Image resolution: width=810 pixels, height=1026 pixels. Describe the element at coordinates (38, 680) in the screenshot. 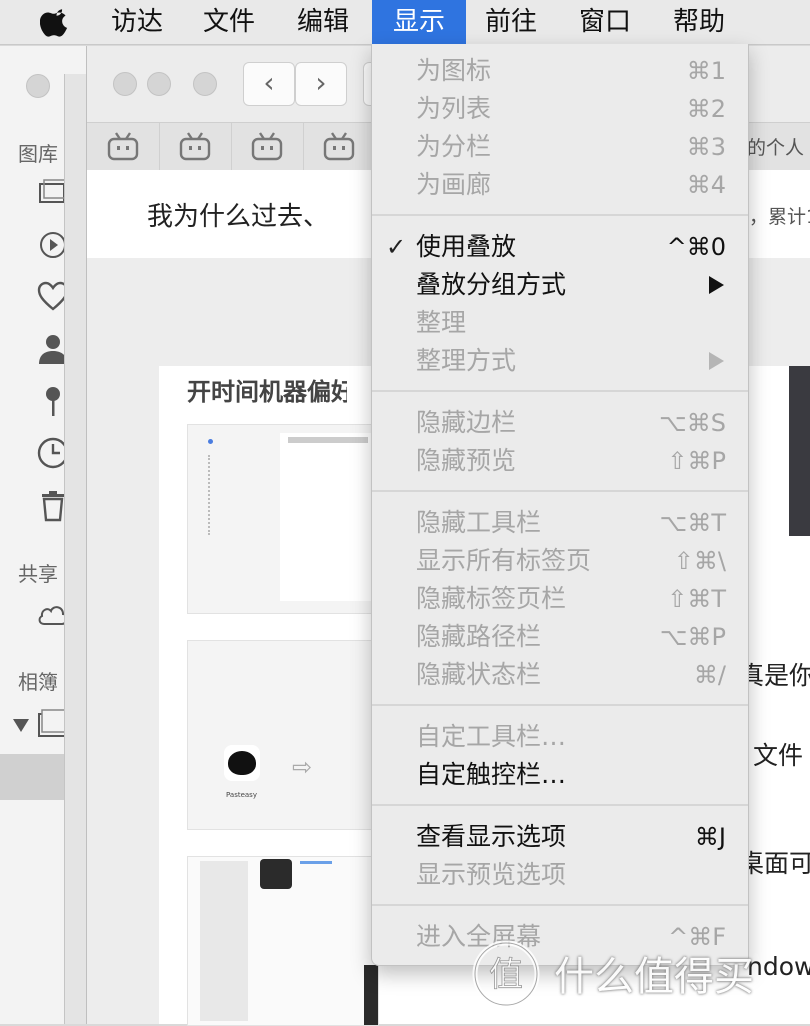

I see `sidebar-heading-albums: 相簿` at that location.